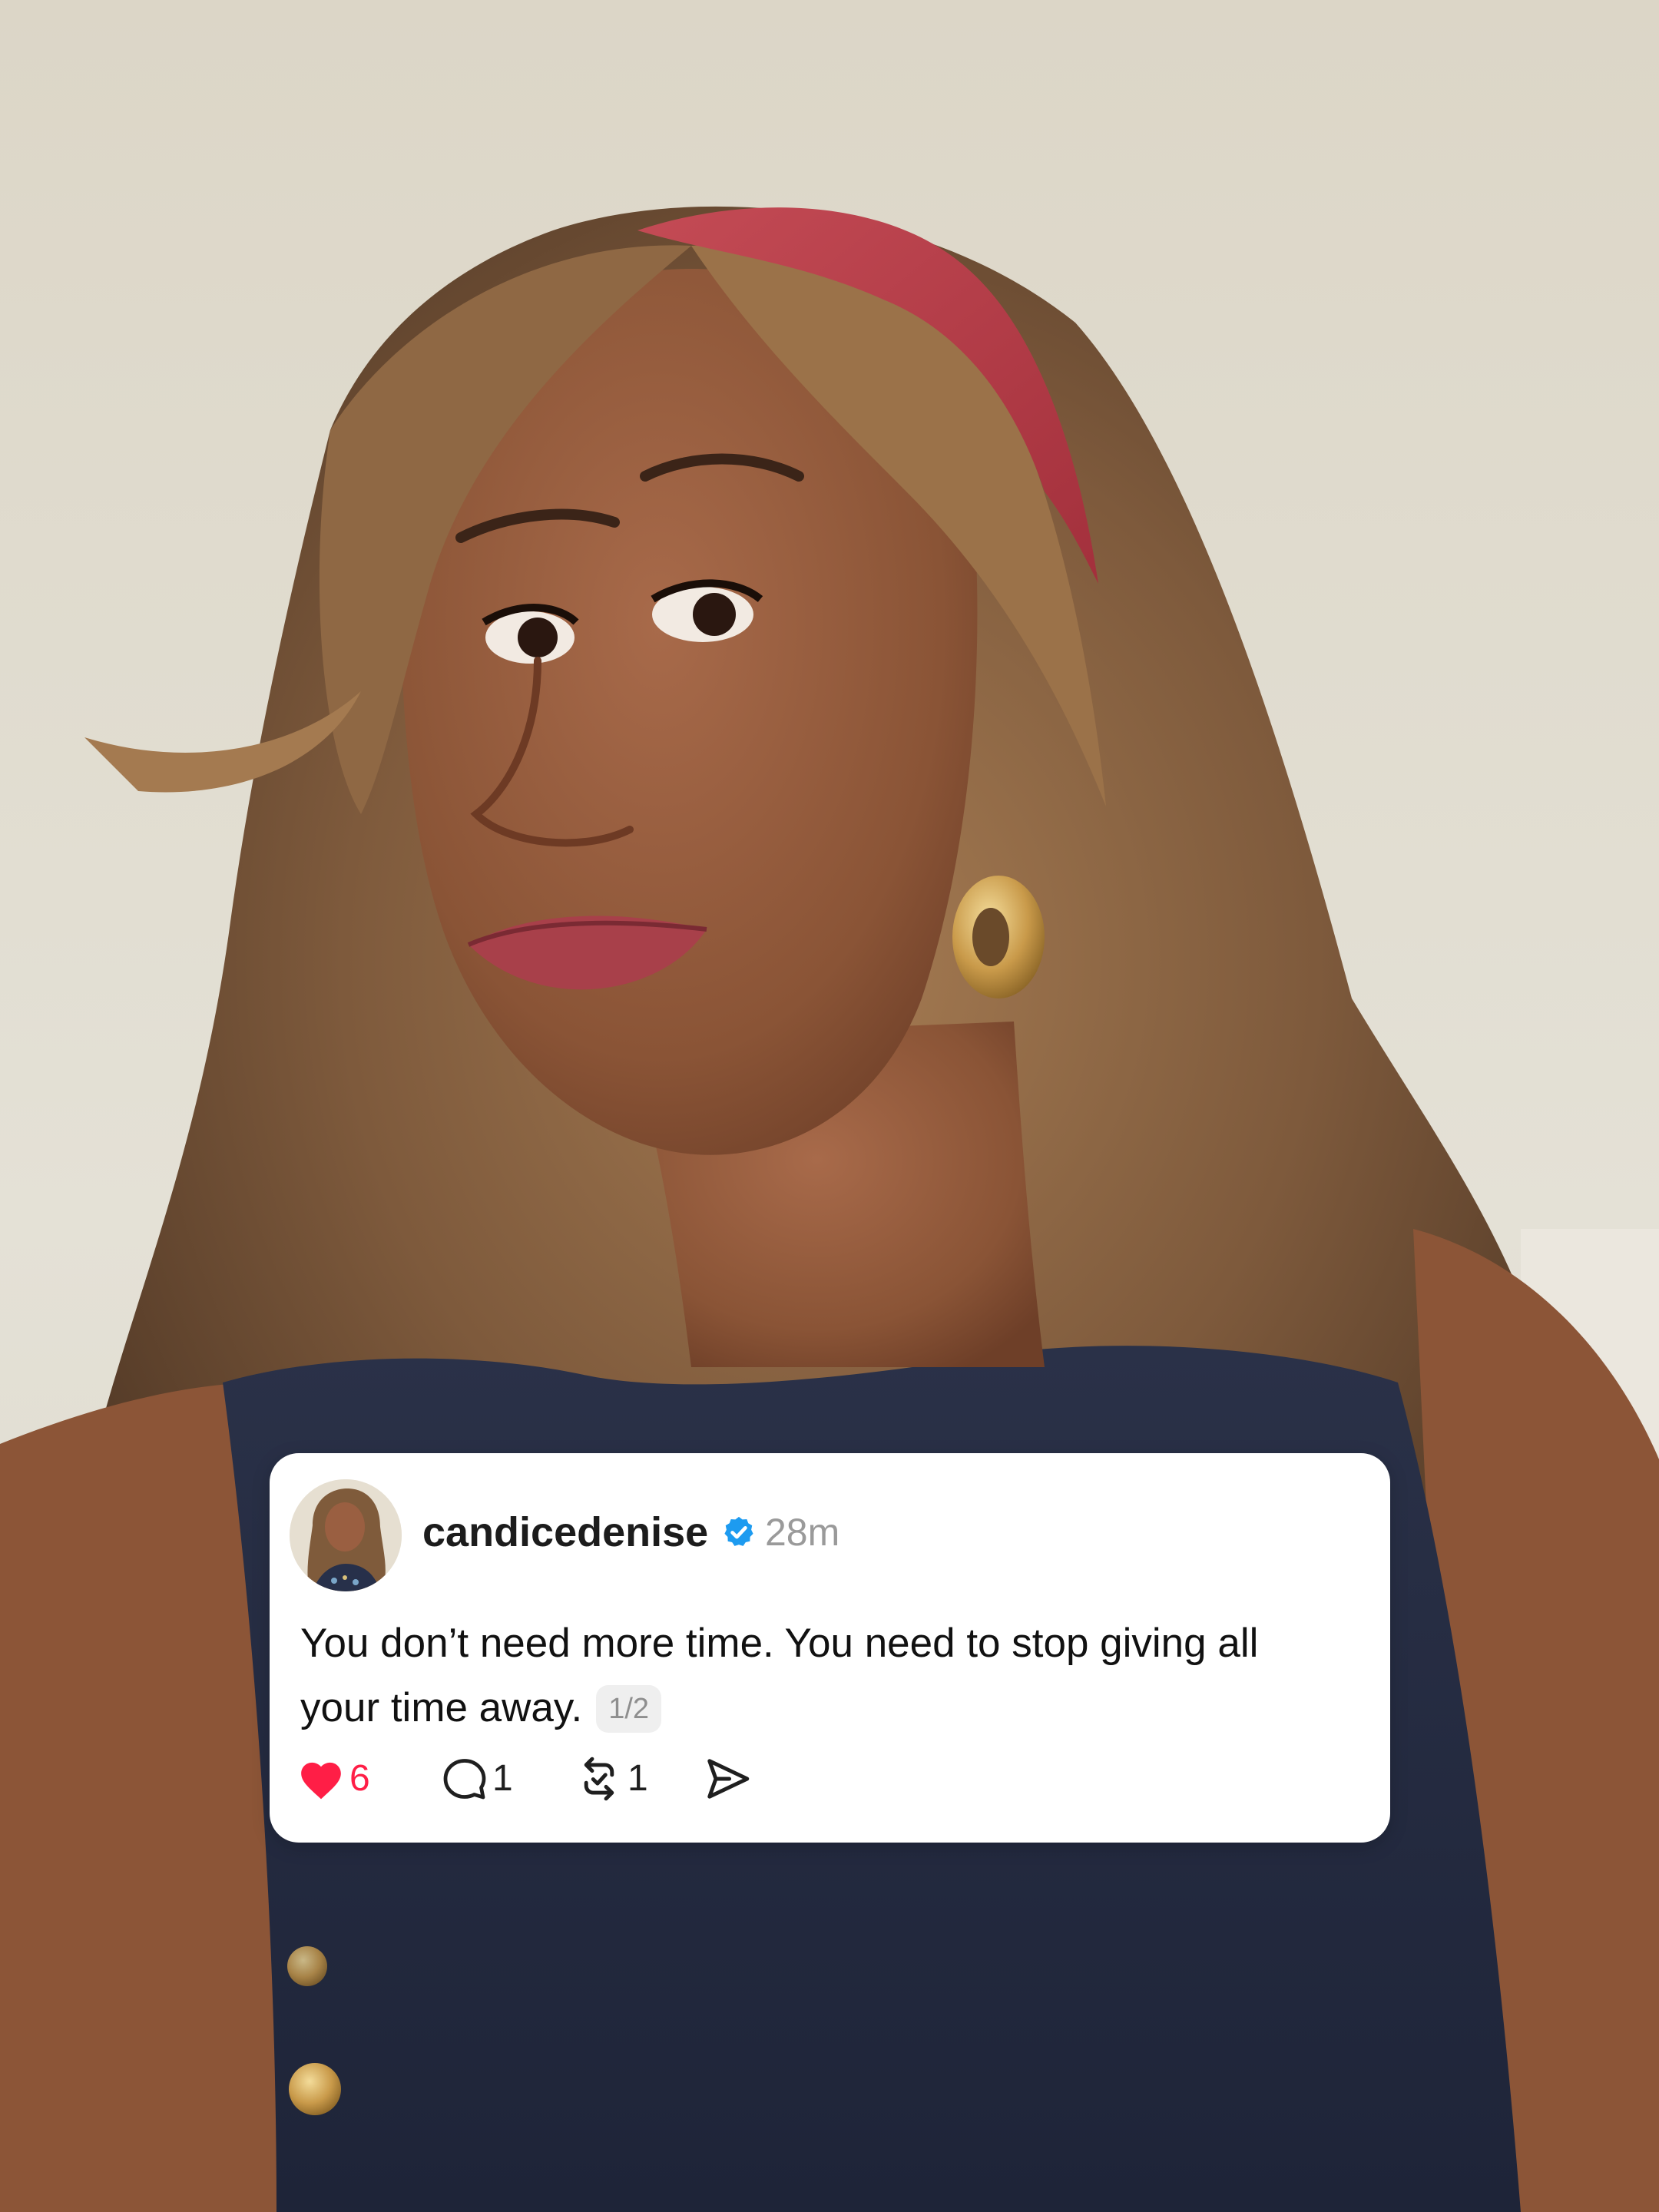  I want to click on verified-badge-icon, so click(738, 1531).